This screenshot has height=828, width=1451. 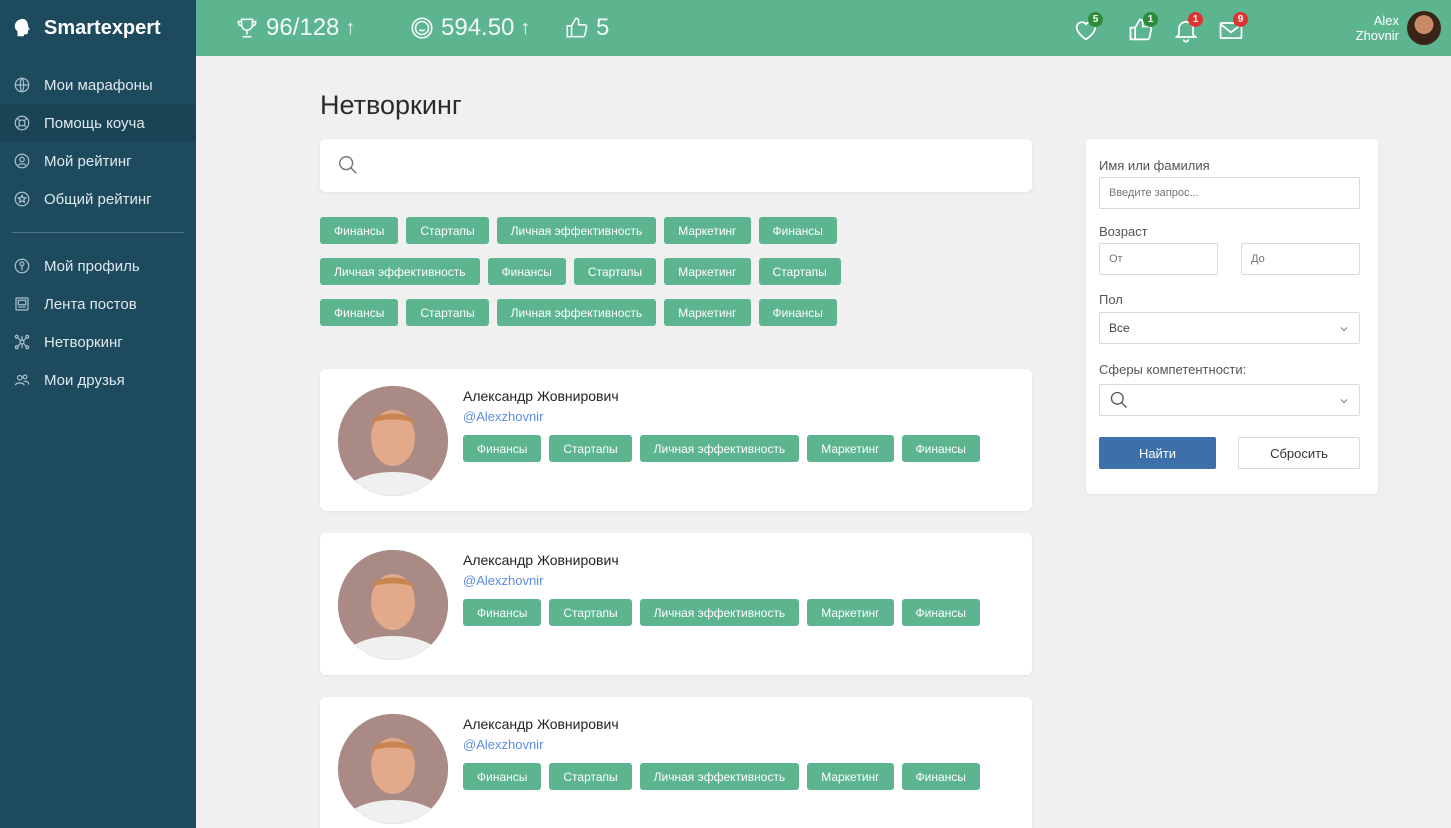 I want to click on find-button: Найти, so click(x=1157, y=453).